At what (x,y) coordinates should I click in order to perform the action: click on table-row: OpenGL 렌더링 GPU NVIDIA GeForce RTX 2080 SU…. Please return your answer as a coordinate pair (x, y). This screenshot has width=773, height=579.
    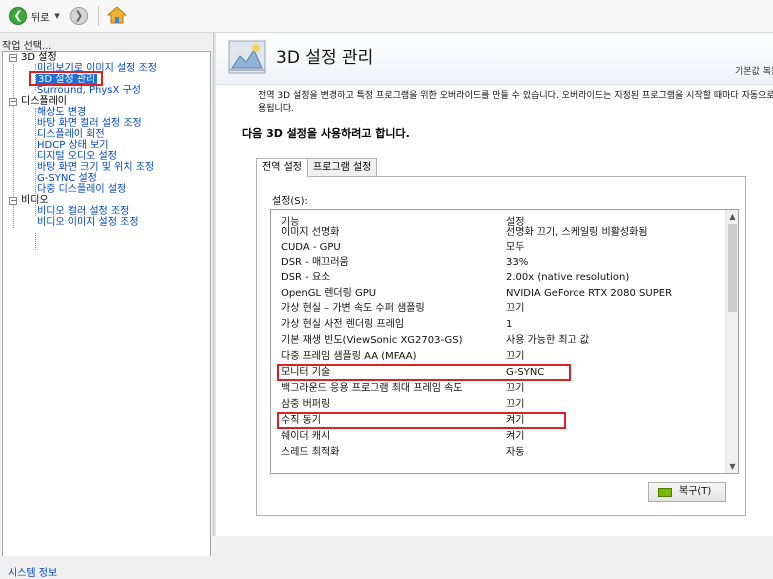
    Looking at the image, I should click on (498, 294).